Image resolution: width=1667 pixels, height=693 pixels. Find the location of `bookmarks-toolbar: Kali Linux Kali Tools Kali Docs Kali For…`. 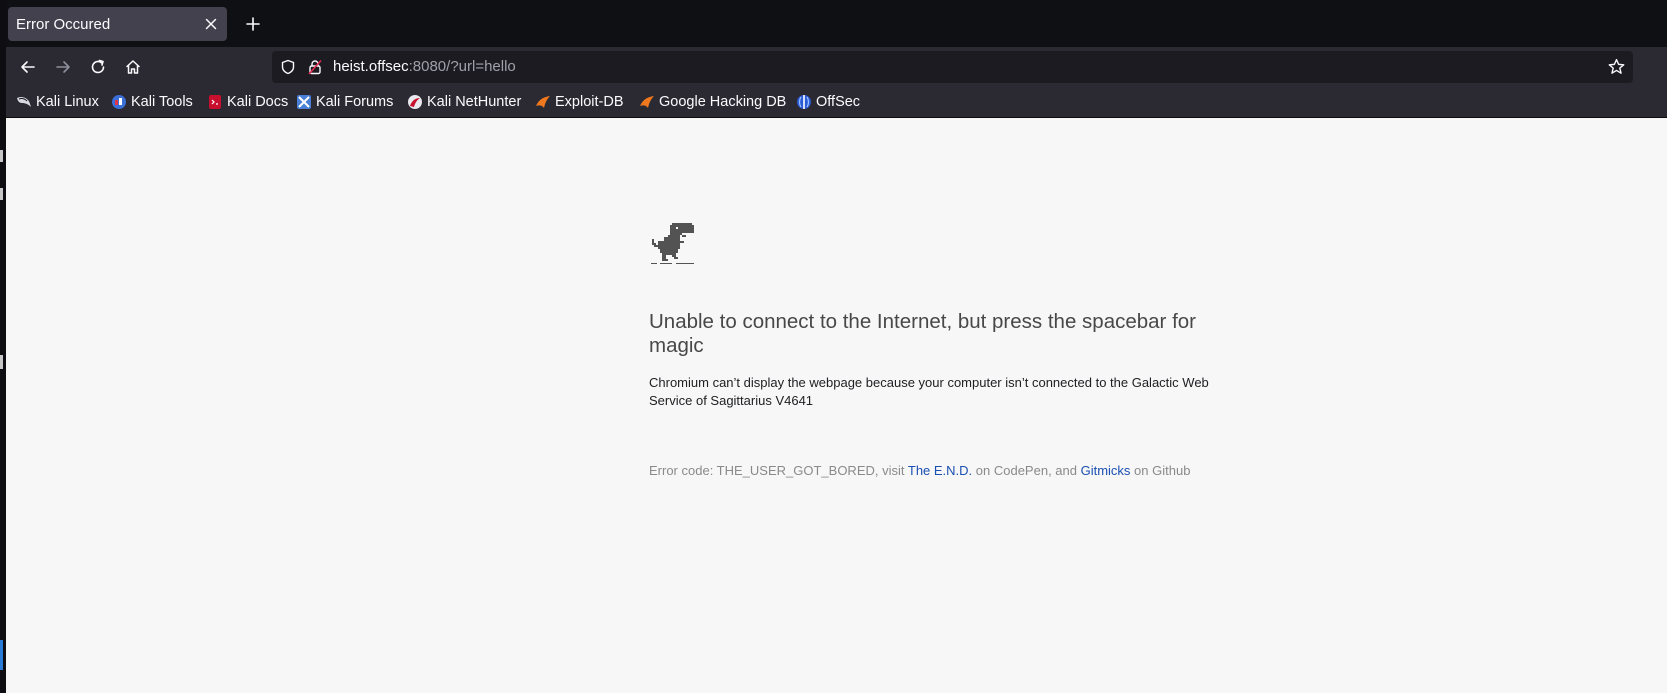

bookmarks-toolbar: Kali Linux Kali Tools Kali Docs Kali For… is located at coordinates (836, 102).